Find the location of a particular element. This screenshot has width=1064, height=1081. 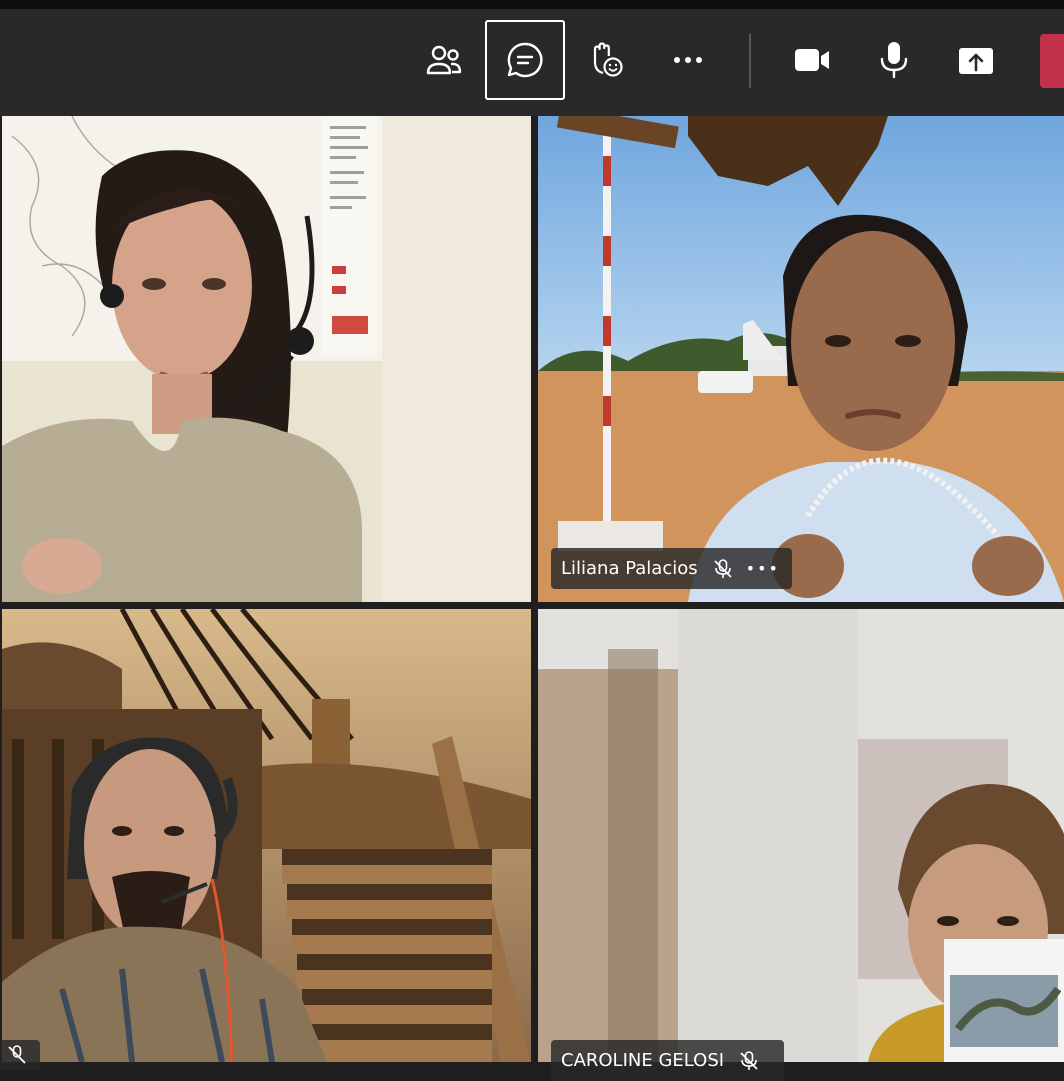

mic-icon is located at coordinates (894, 60).